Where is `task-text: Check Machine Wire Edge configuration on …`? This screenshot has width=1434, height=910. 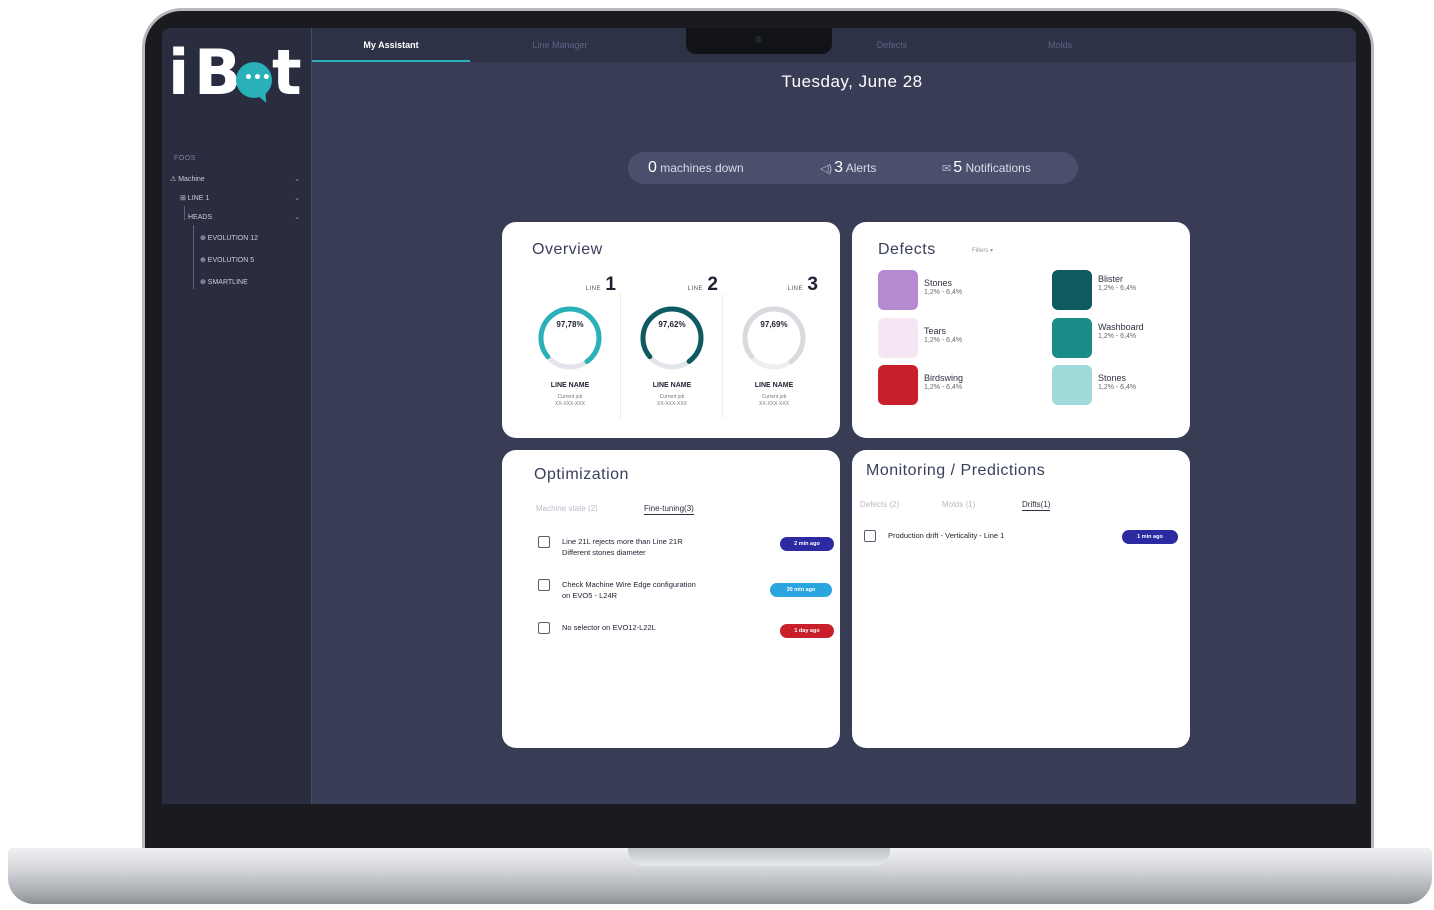
task-text: Check Machine Wire Edge configuration on … is located at coordinates (662, 590).